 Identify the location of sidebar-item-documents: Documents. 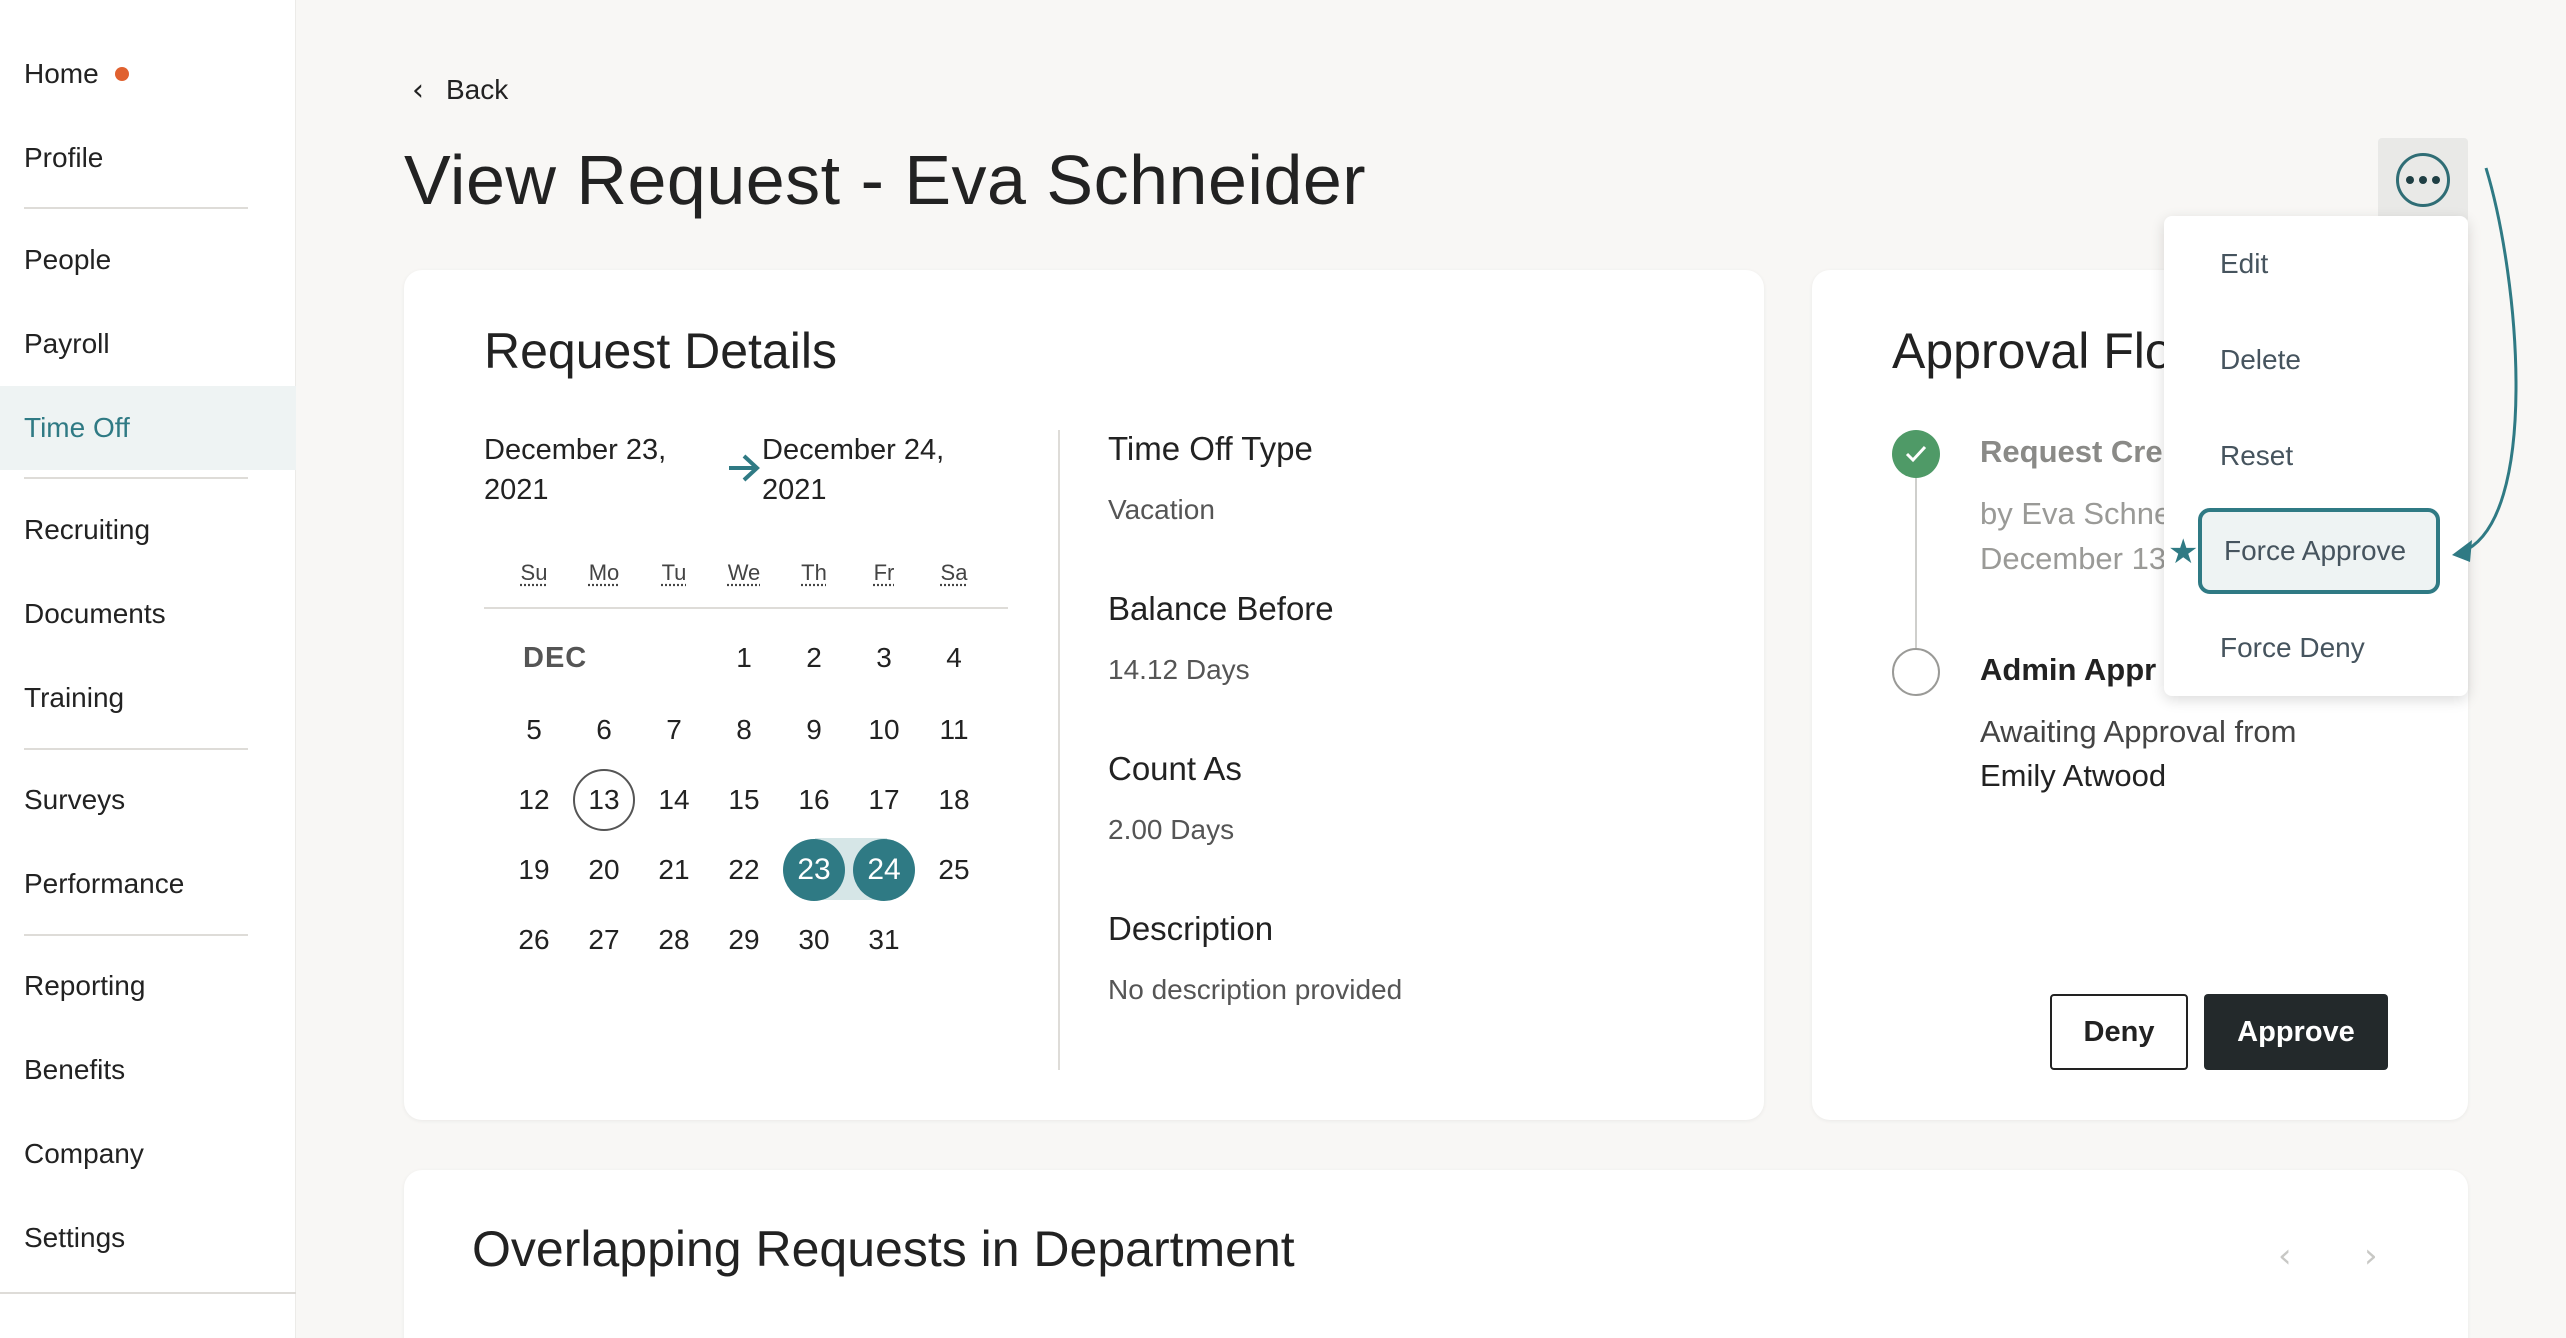
(148, 614).